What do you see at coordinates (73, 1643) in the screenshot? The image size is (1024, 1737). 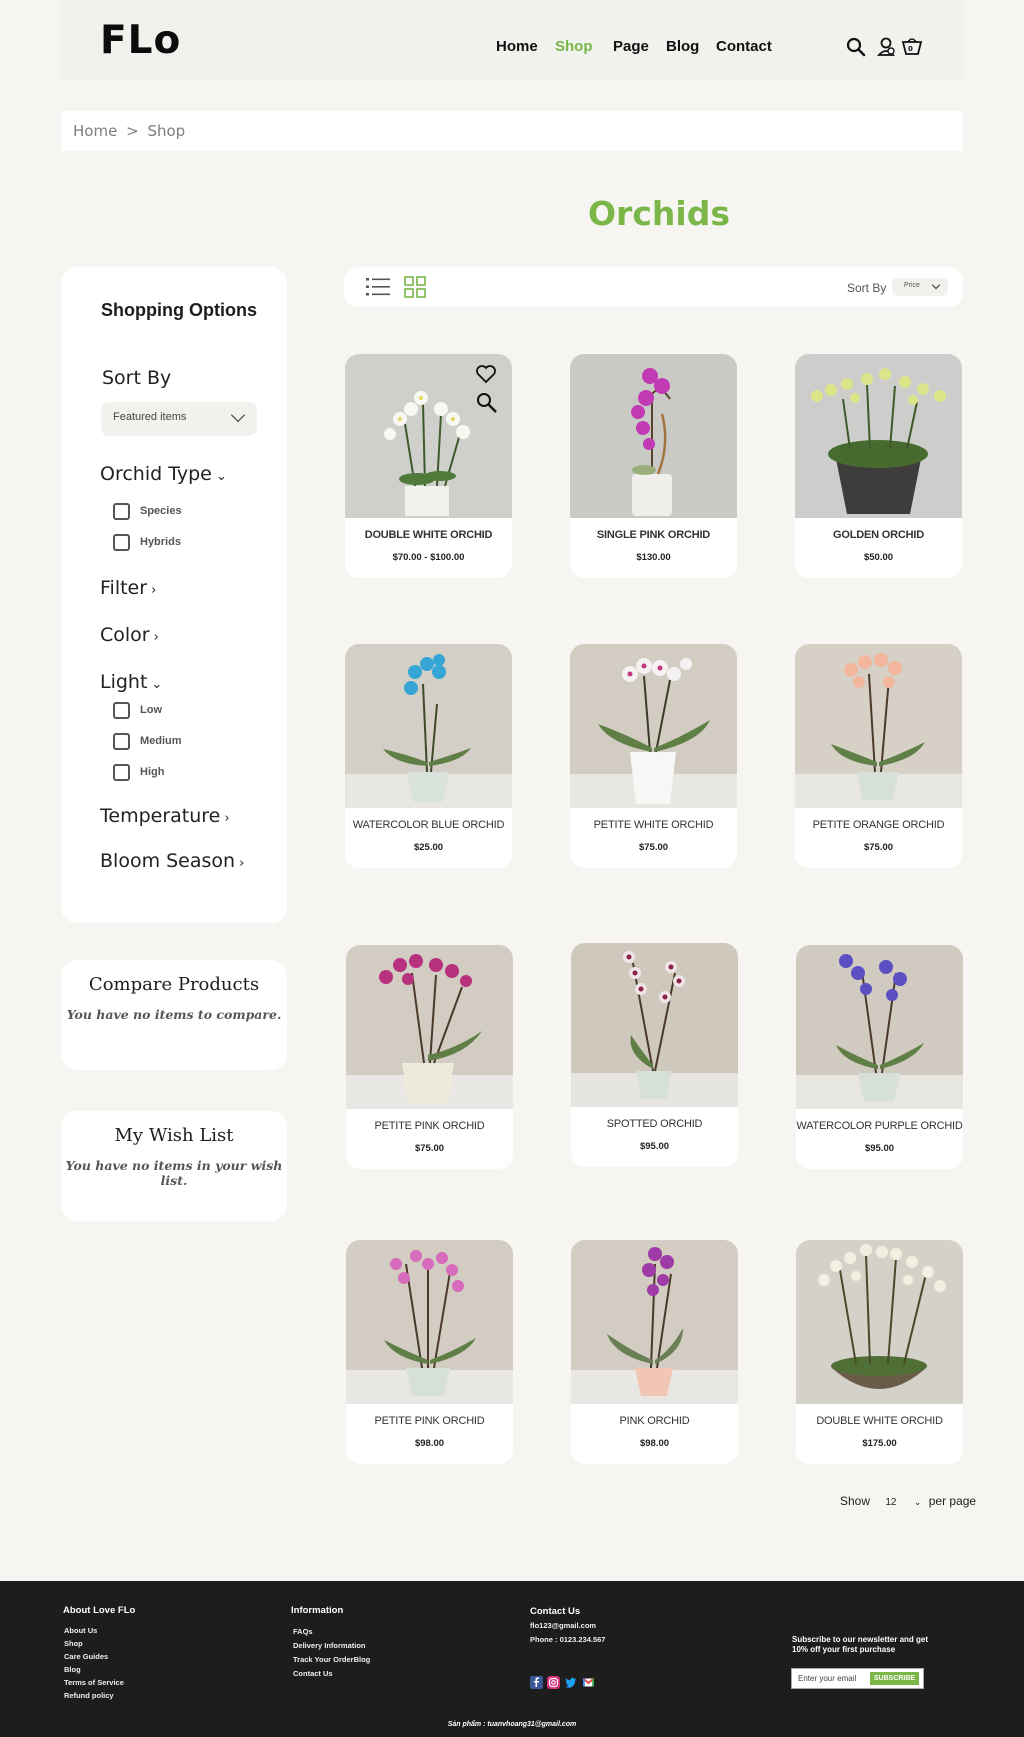 I see `footer-link-shop: Shop` at bounding box center [73, 1643].